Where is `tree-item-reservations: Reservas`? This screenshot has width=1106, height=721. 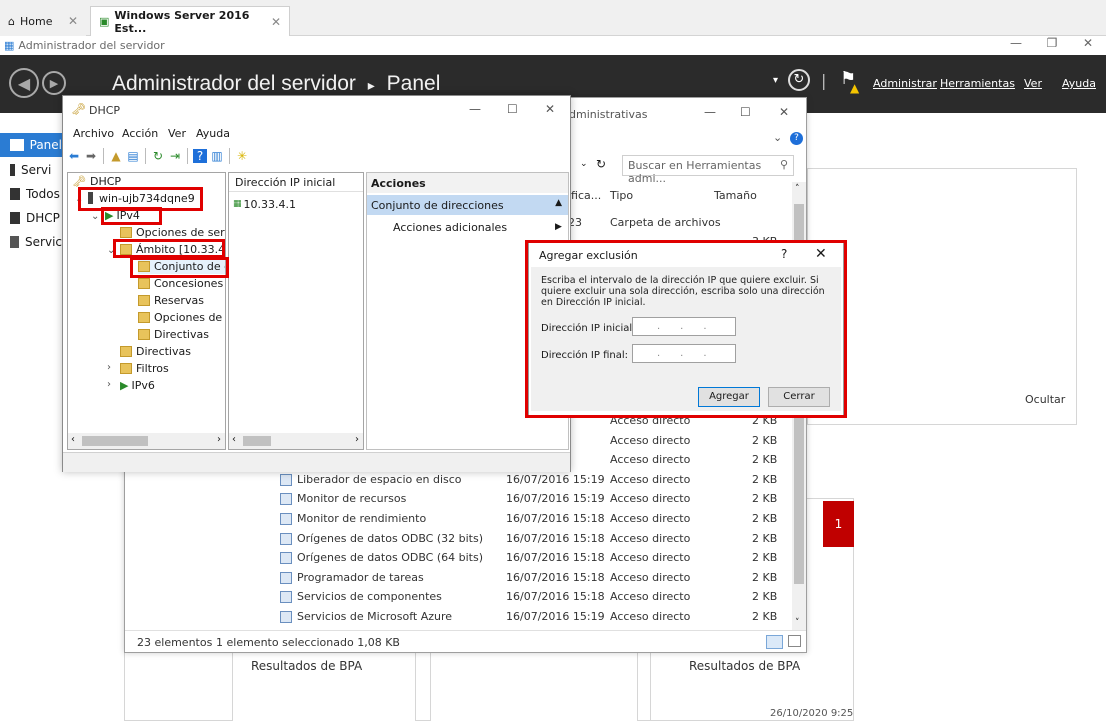
tree-item-reservations: Reservas is located at coordinates (171, 300).